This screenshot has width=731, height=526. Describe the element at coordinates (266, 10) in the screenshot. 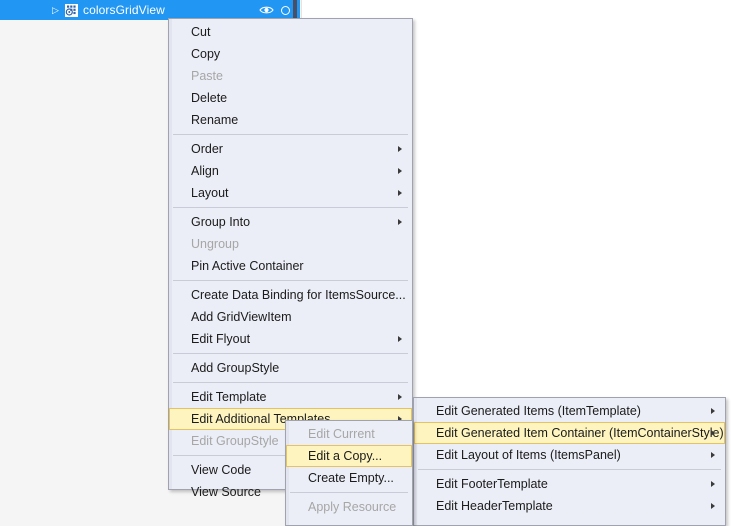

I see `eye-icon` at that location.